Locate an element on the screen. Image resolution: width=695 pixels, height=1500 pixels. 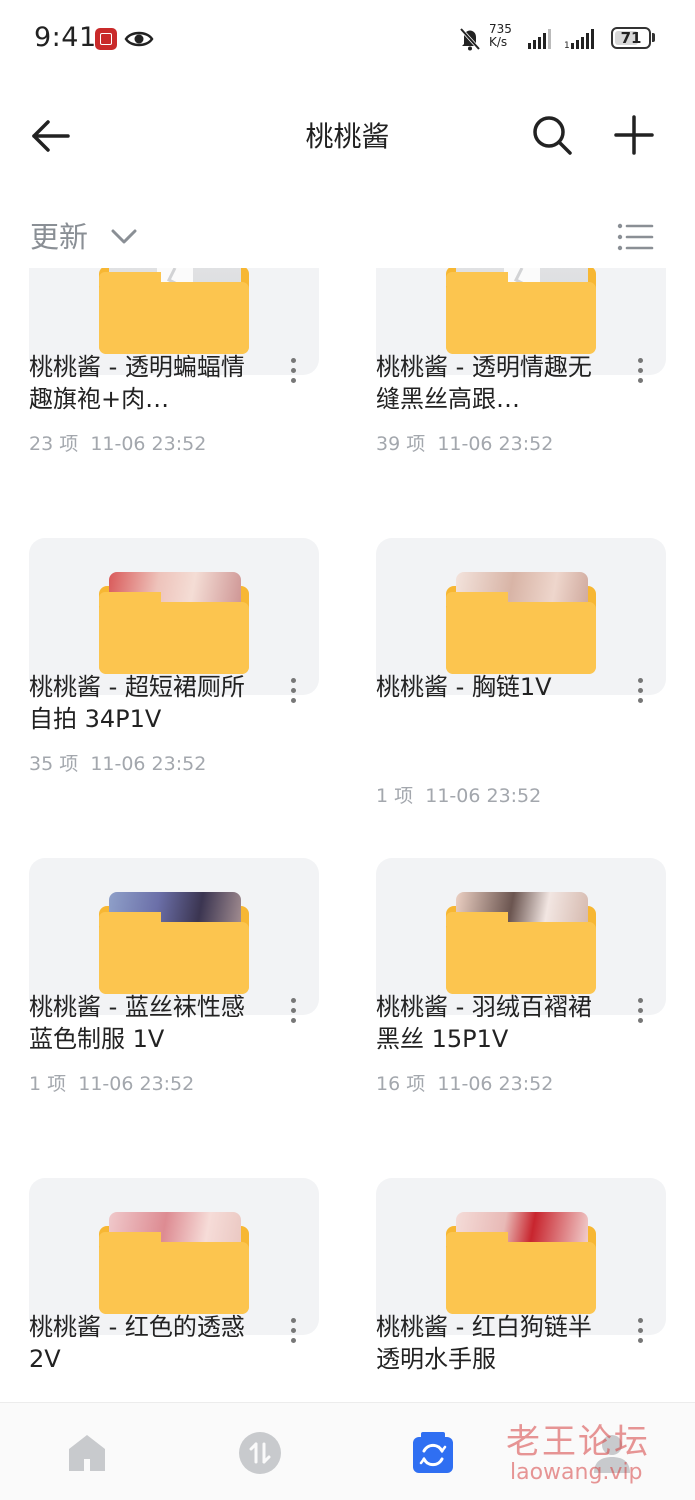
folder-card: 桃桃酱 - 羽绒百褶裙黑丝 15P1V 16 项 11-06 23:52 is located at coordinates (521, 1008).